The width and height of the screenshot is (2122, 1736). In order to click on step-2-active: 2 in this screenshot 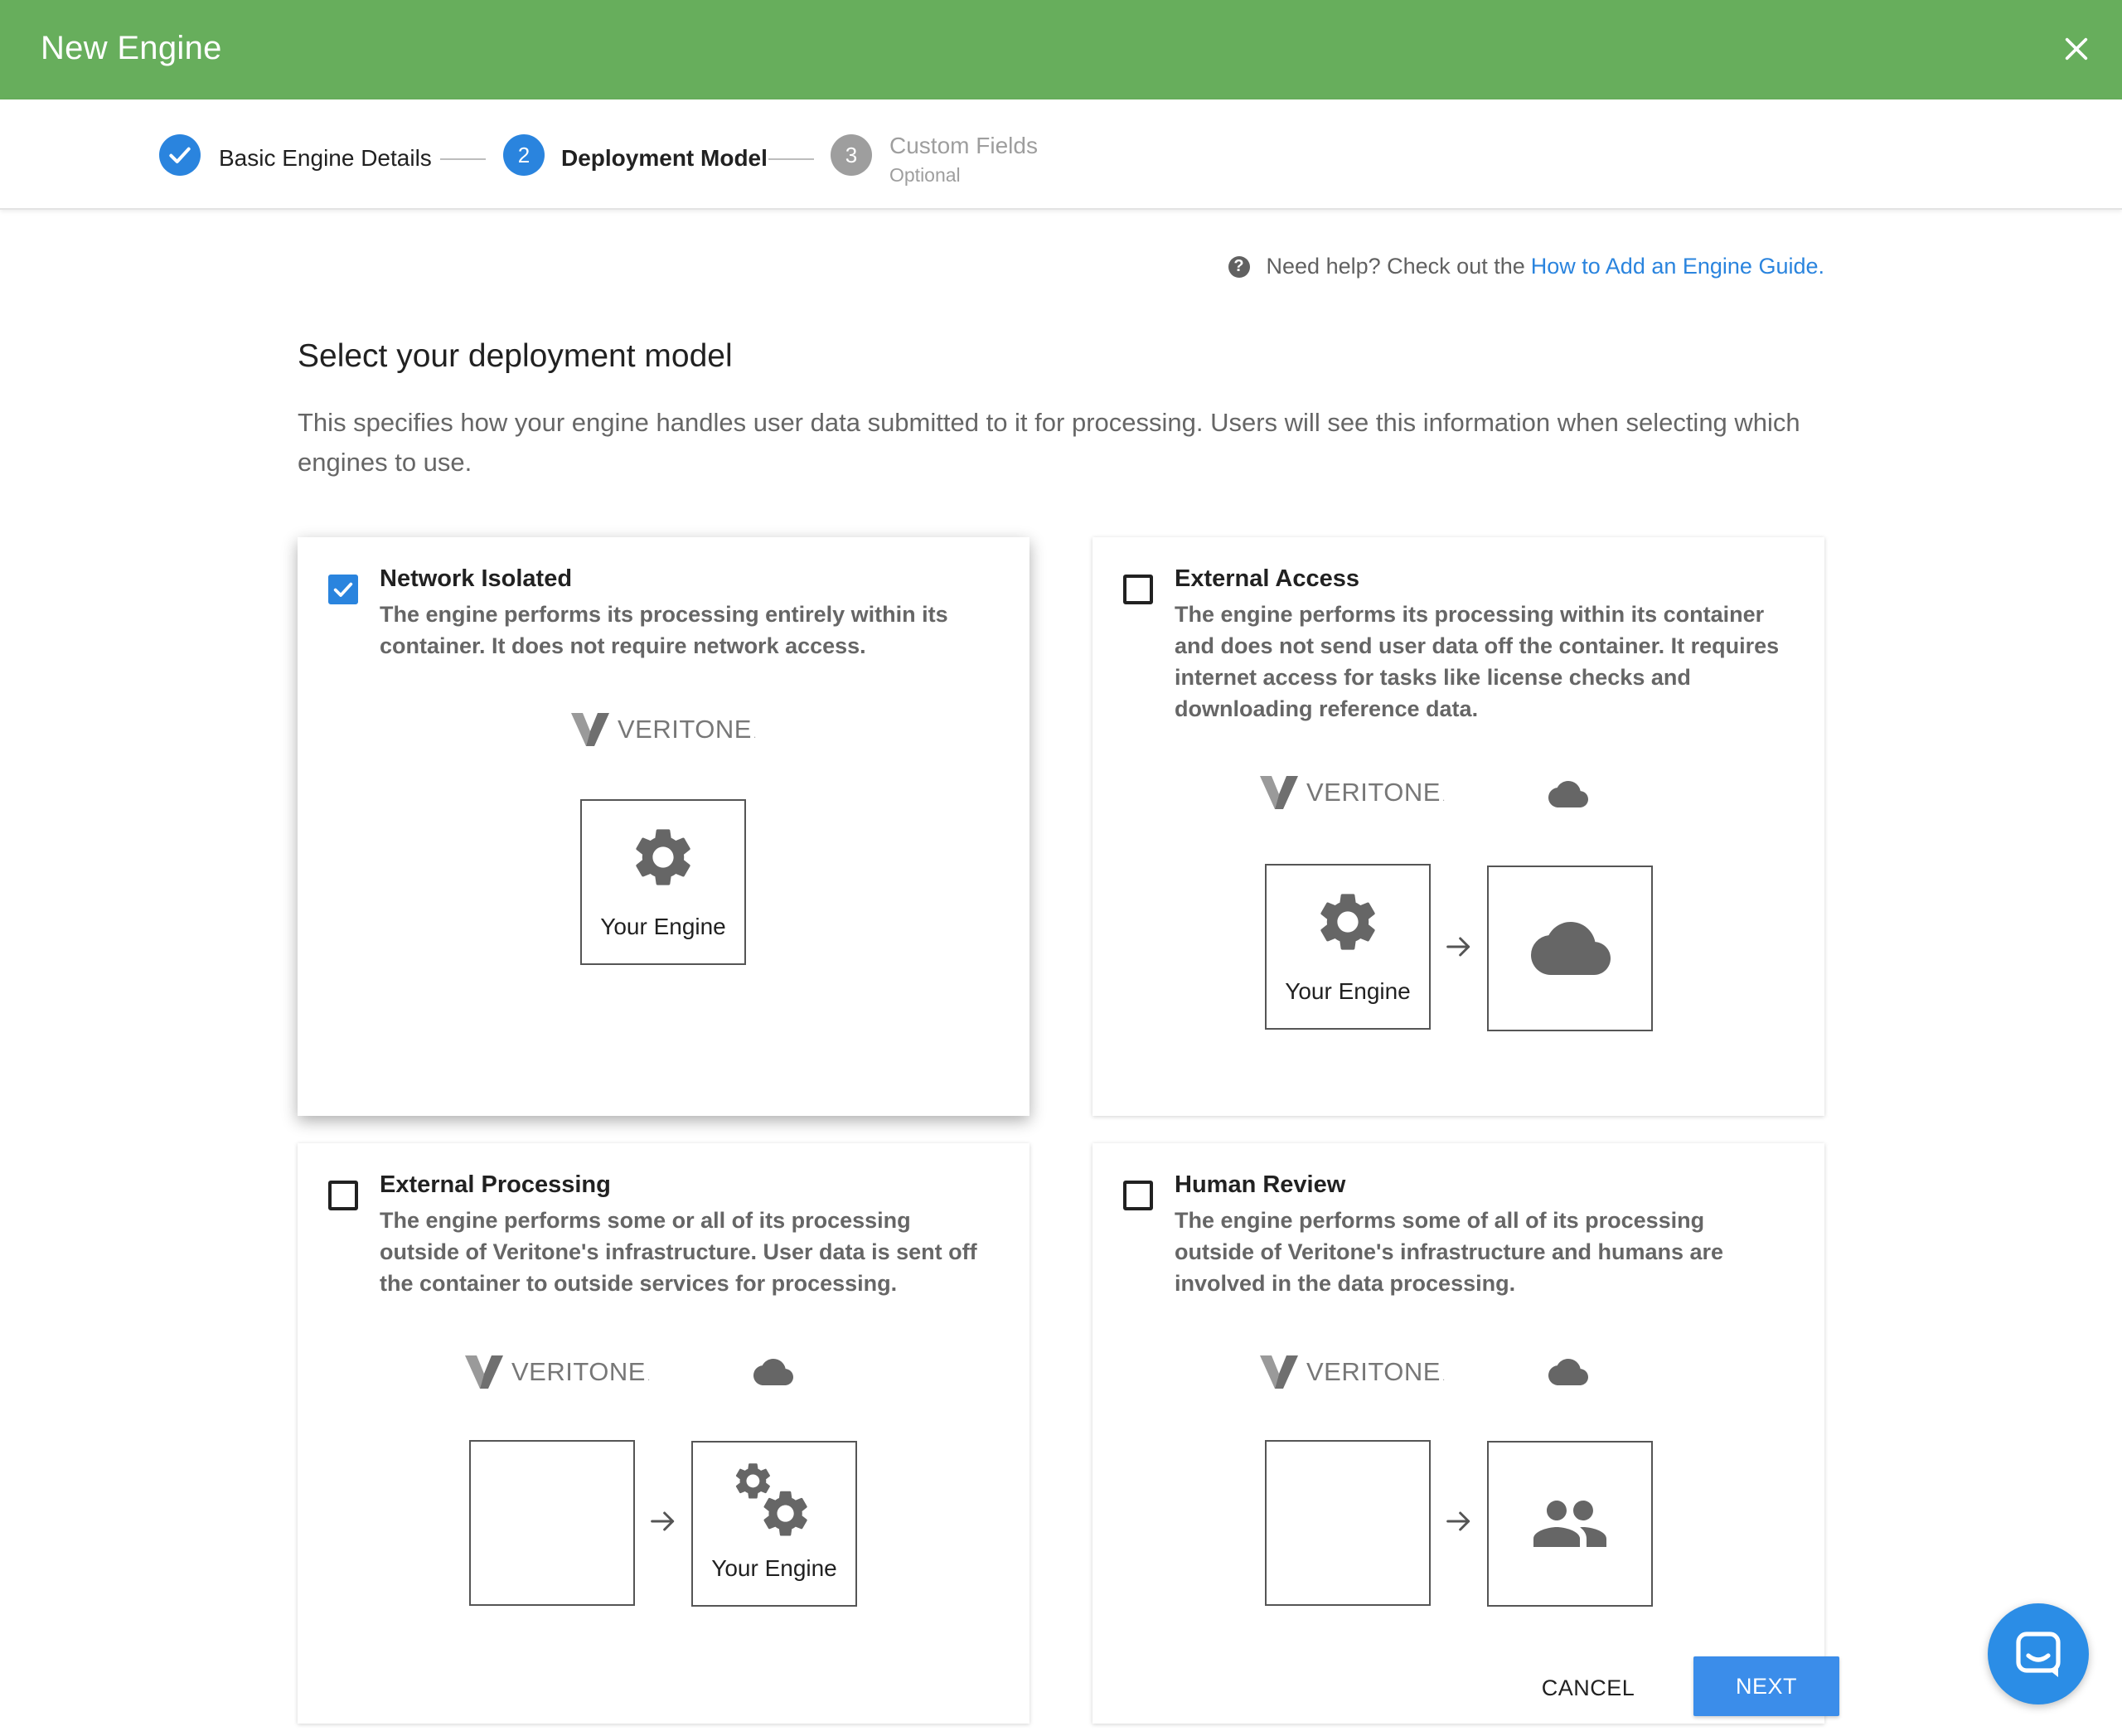, I will do `click(524, 155)`.